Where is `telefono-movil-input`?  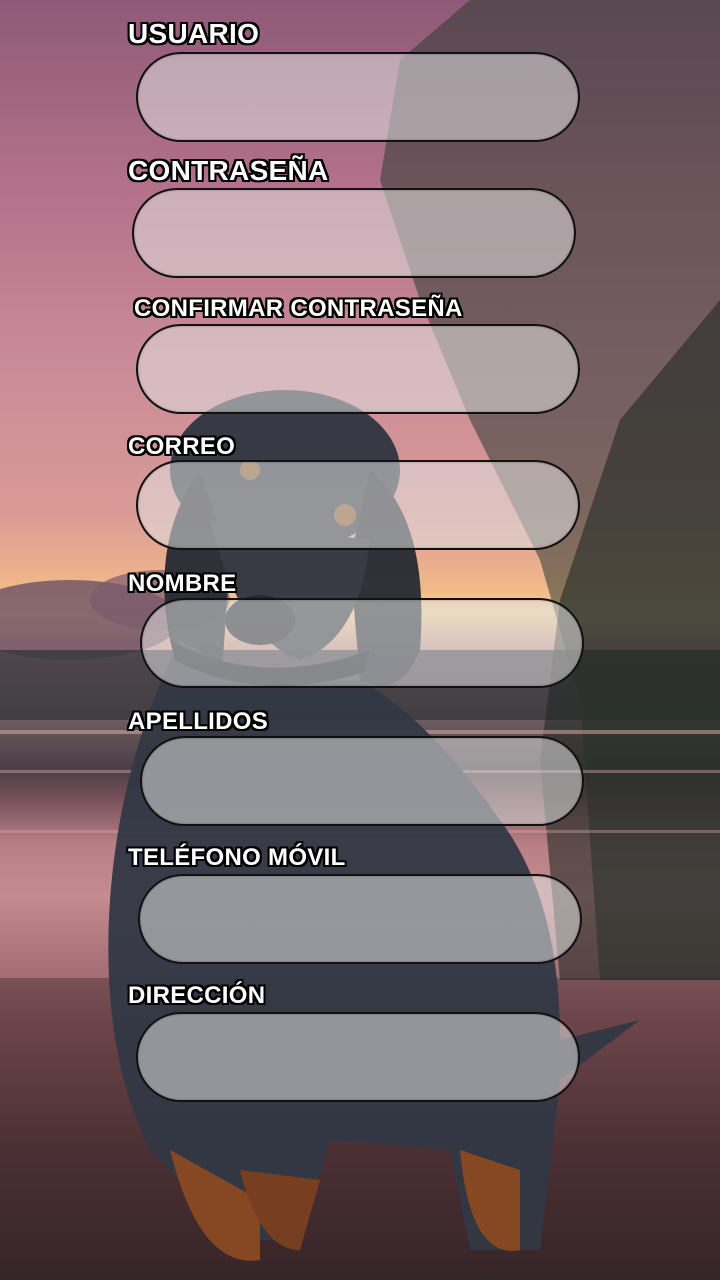 telefono-movil-input is located at coordinates (360, 919).